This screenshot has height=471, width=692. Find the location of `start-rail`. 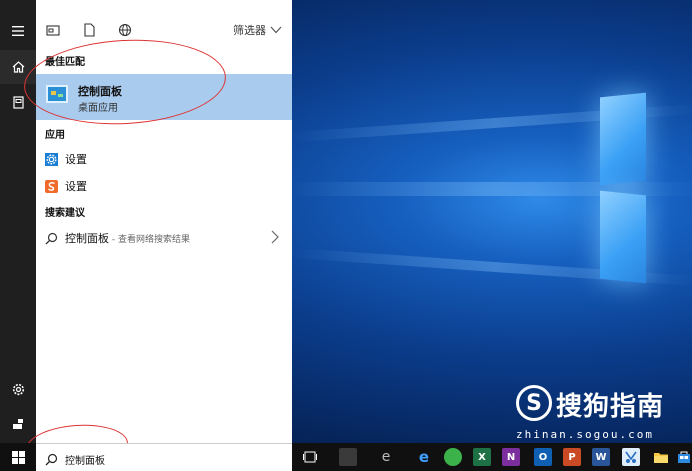

start-rail is located at coordinates (18, 221).